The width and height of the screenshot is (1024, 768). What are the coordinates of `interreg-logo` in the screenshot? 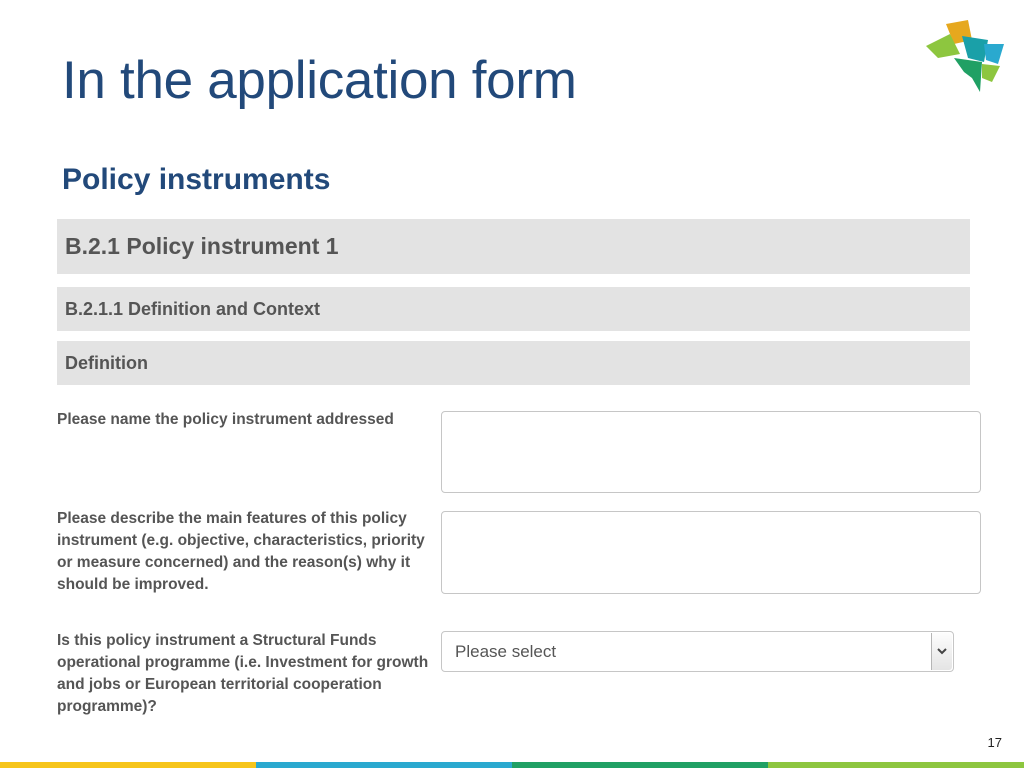 It's located at (965, 56).